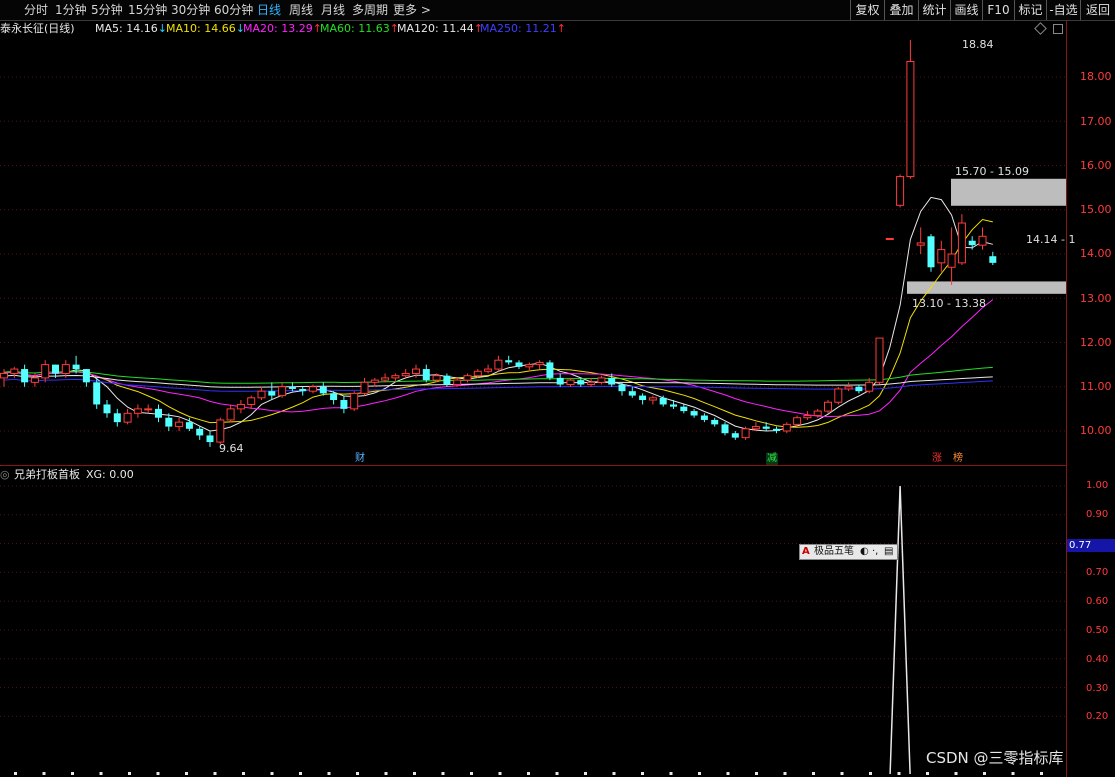  I want to click on sub-current-value: 0.77, so click(1091, 545).